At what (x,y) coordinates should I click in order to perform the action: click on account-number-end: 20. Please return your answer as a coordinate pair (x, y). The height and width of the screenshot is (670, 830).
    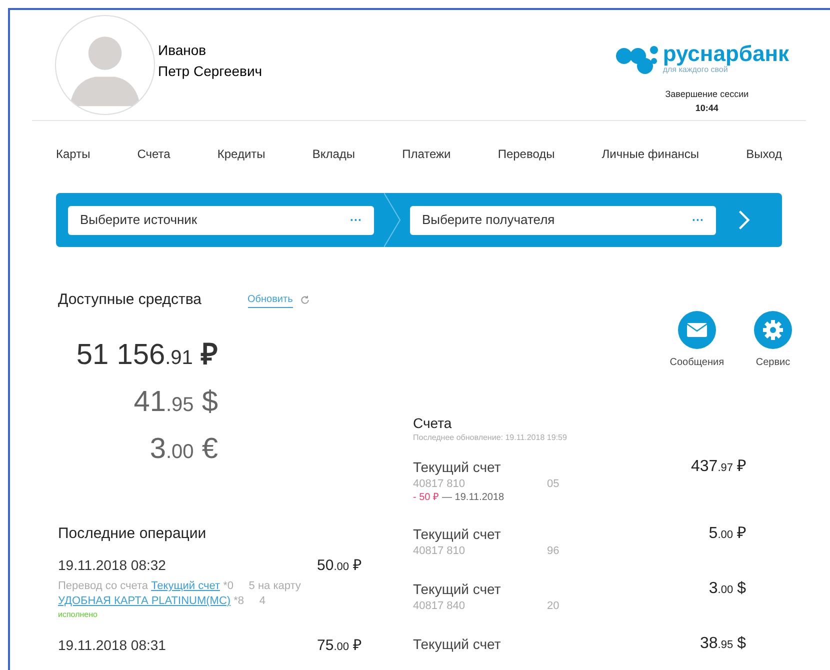
    Looking at the image, I should click on (553, 606).